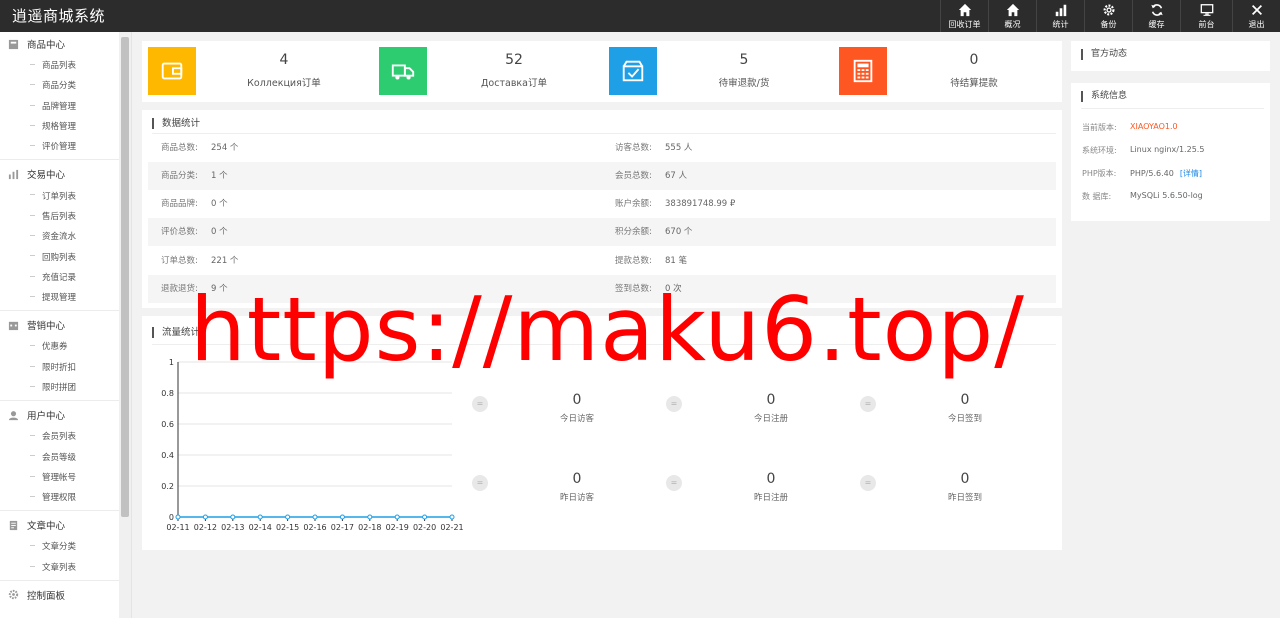 The width and height of the screenshot is (1280, 618). What do you see at coordinates (287, 527) in the screenshot?
I see `x-tick-label: 02-15` at bounding box center [287, 527].